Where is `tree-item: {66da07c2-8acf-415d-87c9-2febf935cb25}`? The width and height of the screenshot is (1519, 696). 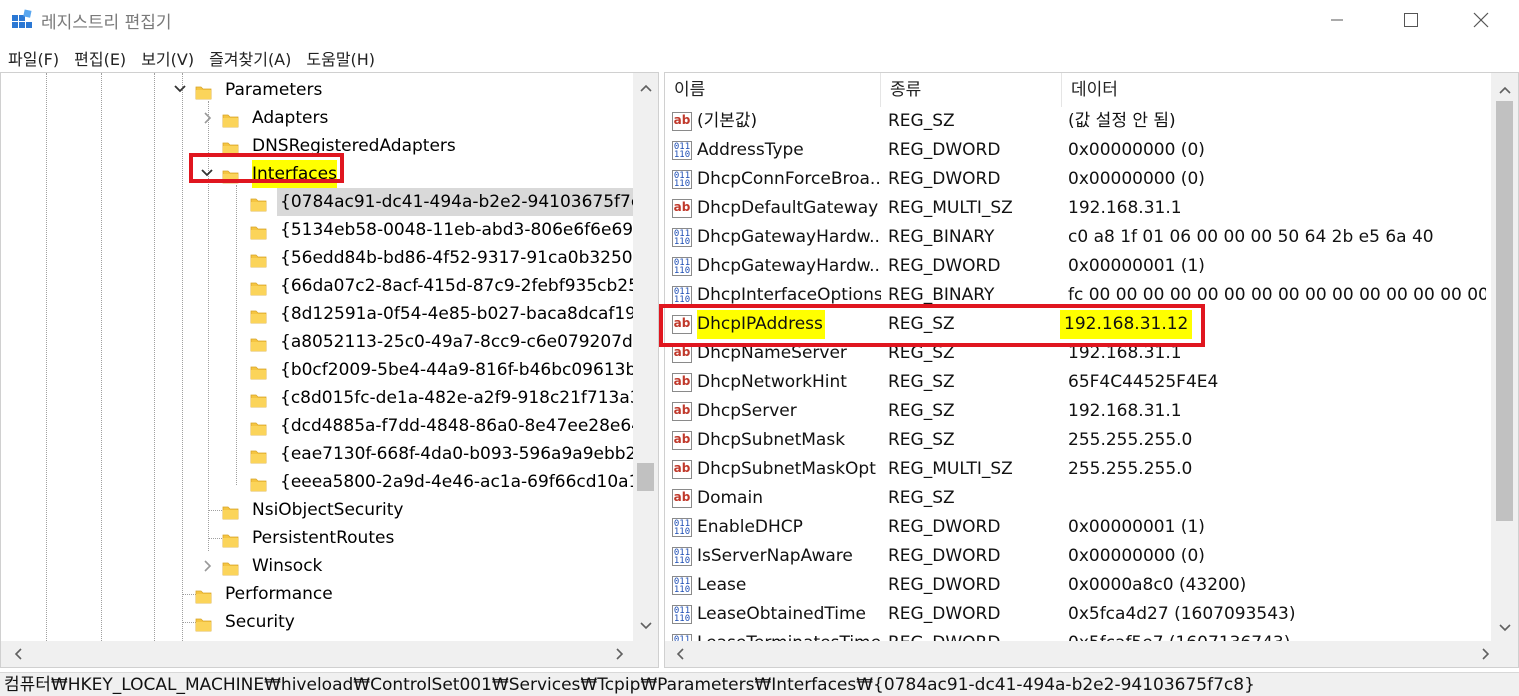 tree-item: {66da07c2-8acf-415d-87c9-2febf935cb25} is located at coordinates (325, 286).